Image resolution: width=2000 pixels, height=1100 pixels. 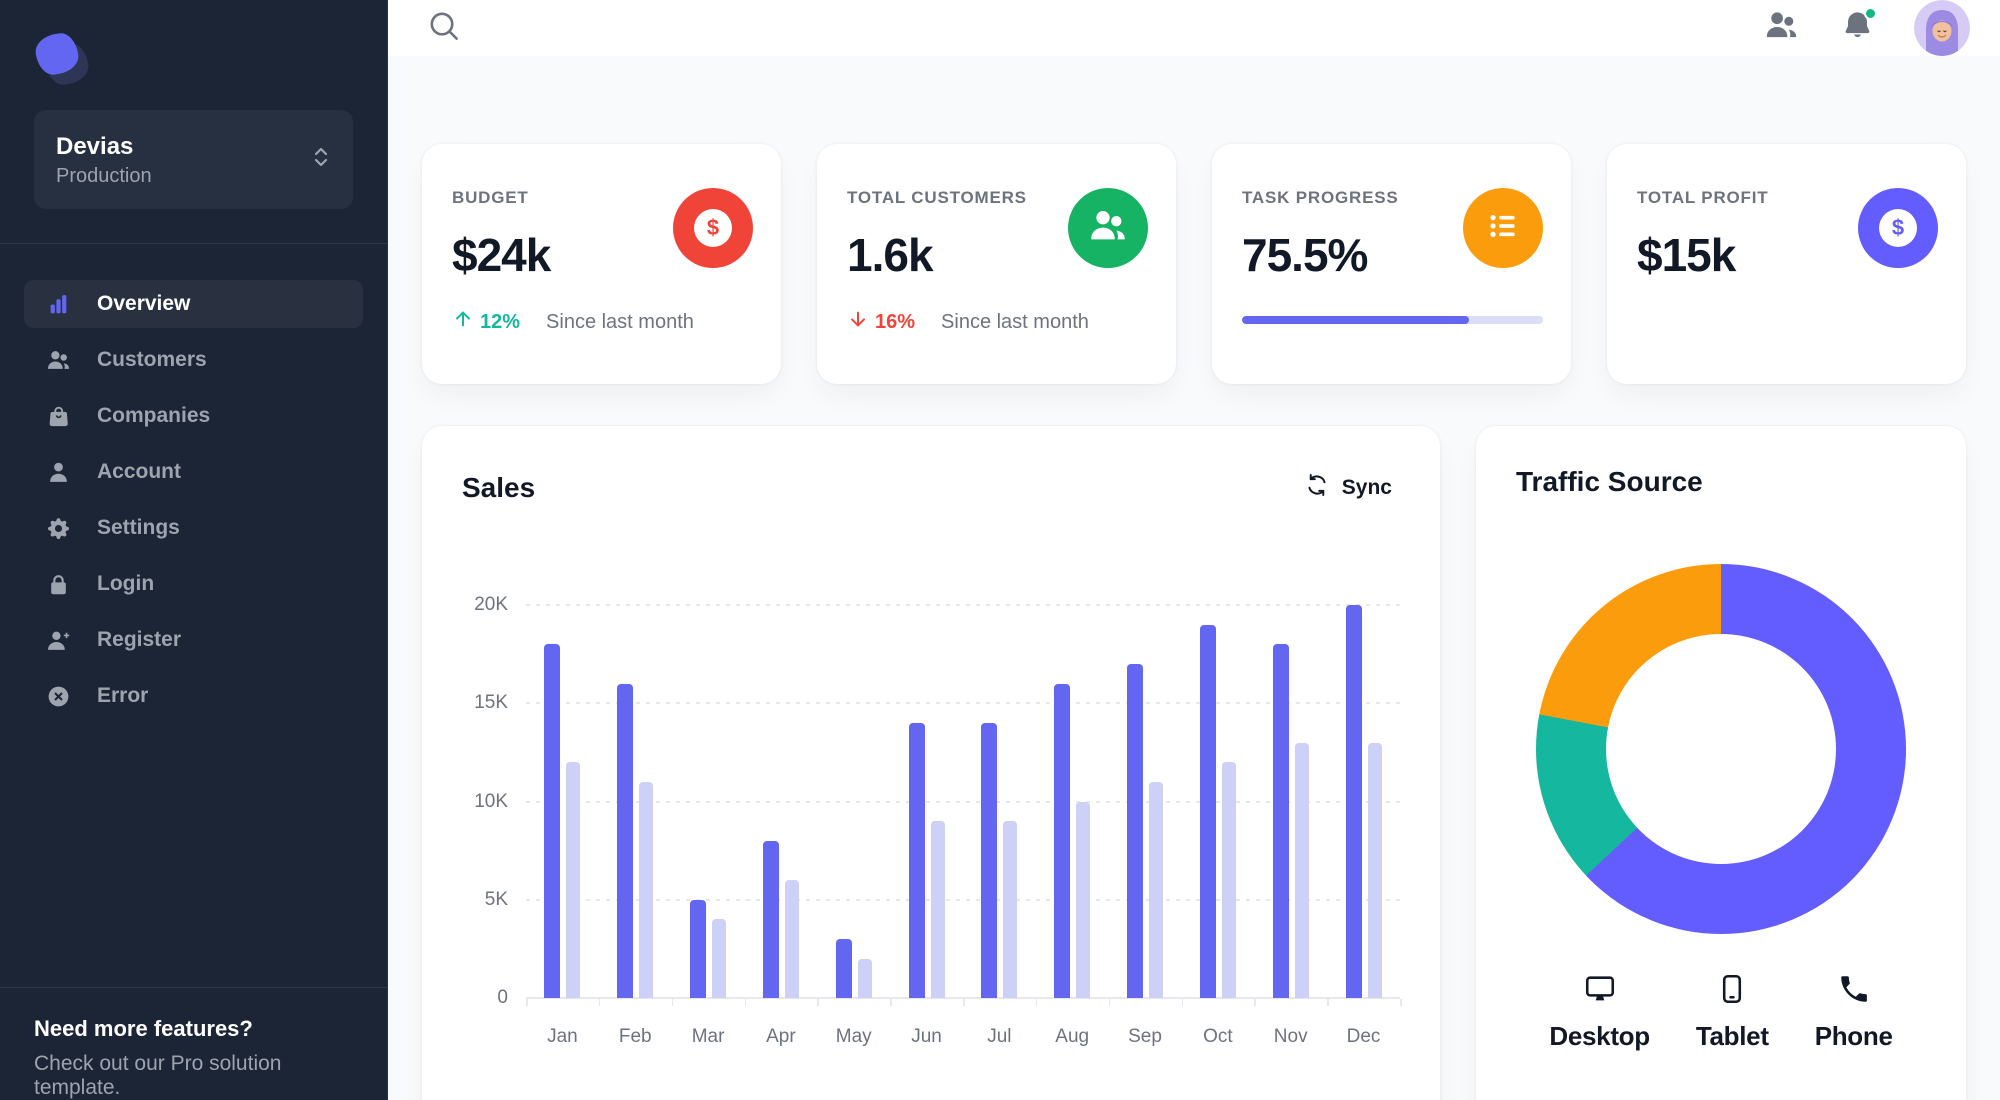 What do you see at coordinates (1356, 320) in the screenshot?
I see `task-progress-fill` at bounding box center [1356, 320].